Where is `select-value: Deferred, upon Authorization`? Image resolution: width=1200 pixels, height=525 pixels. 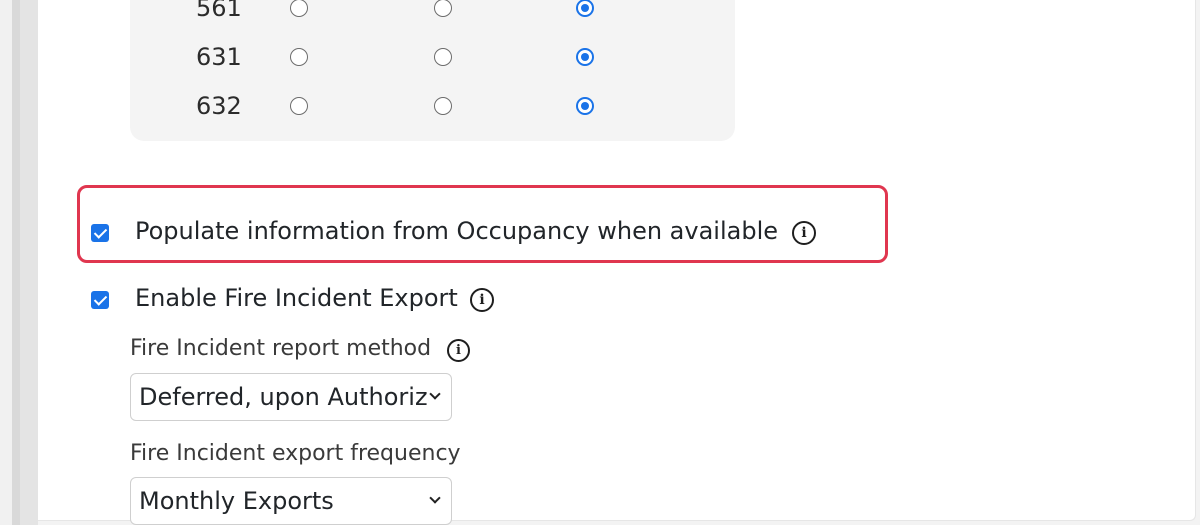
select-value: Deferred, upon Authorization is located at coordinates (284, 397).